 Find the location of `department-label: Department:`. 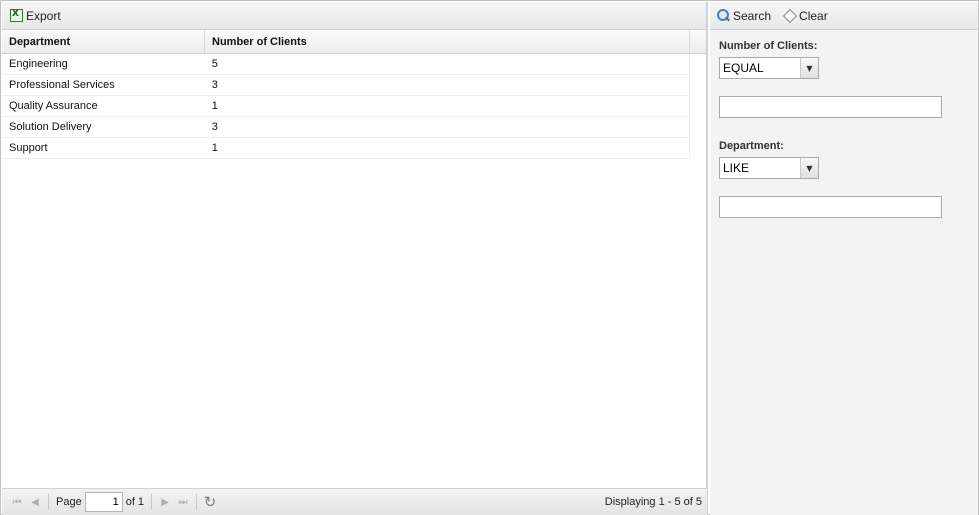

department-label: Department: is located at coordinates (751, 146).